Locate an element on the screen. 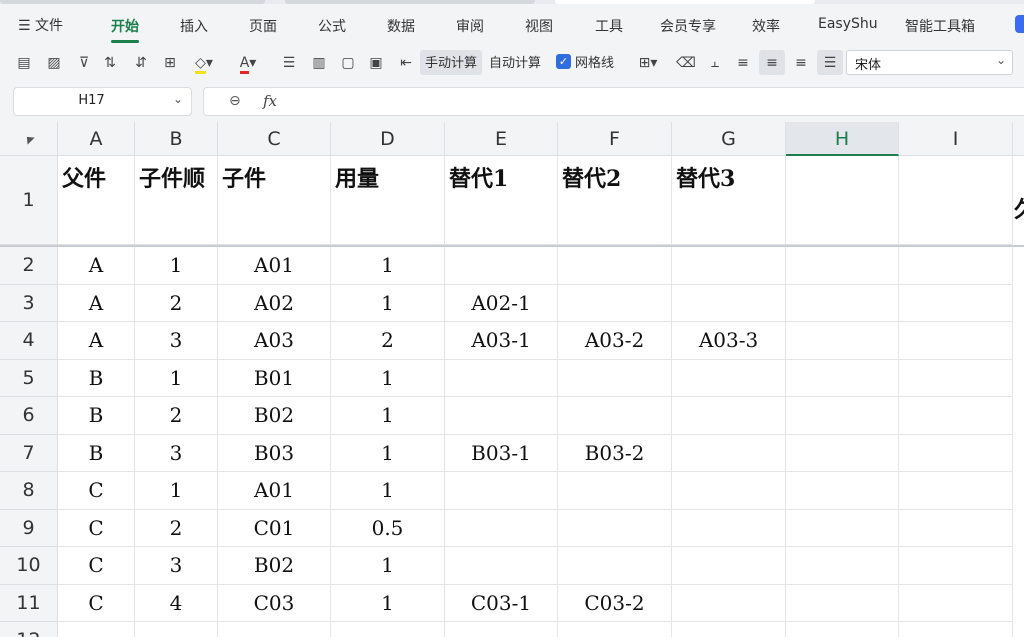 The image size is (1024, 637). tab-easyshu: EasyShu is located at coordinates (848, 24).